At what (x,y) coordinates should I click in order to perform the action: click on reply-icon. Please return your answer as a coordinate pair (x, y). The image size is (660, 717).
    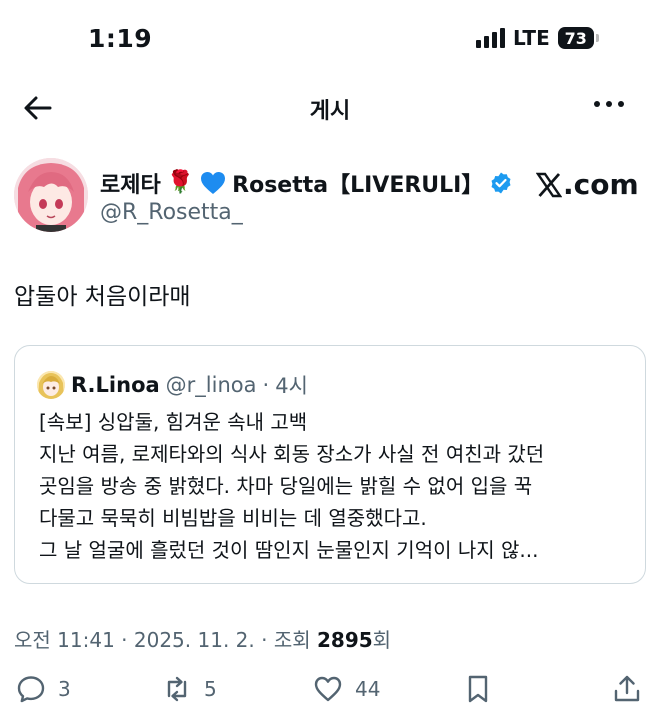
    Looking at the image, I should click on (31, 689).